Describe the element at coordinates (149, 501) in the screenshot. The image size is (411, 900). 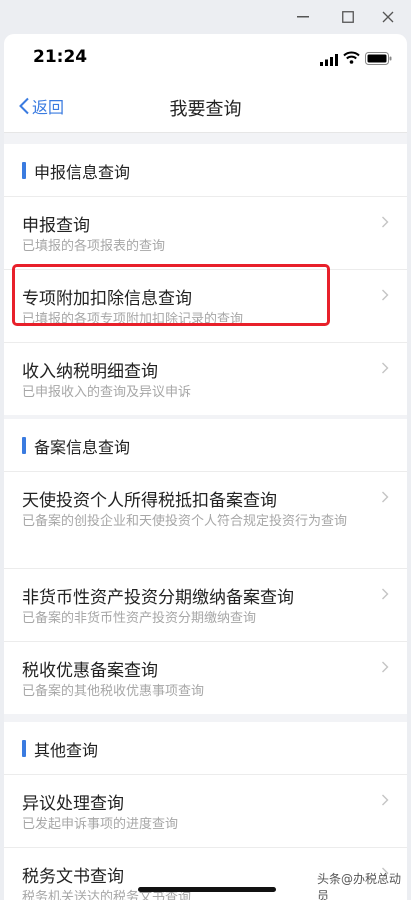
I see `item-title: 天使投资个人所得税抵扣备案查询` at that location.